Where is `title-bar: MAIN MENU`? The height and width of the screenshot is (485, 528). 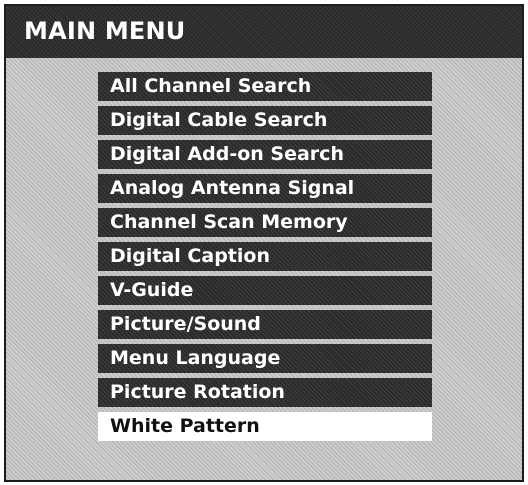
title-bar: MAIN MENU is located at coordinates (264, 32).